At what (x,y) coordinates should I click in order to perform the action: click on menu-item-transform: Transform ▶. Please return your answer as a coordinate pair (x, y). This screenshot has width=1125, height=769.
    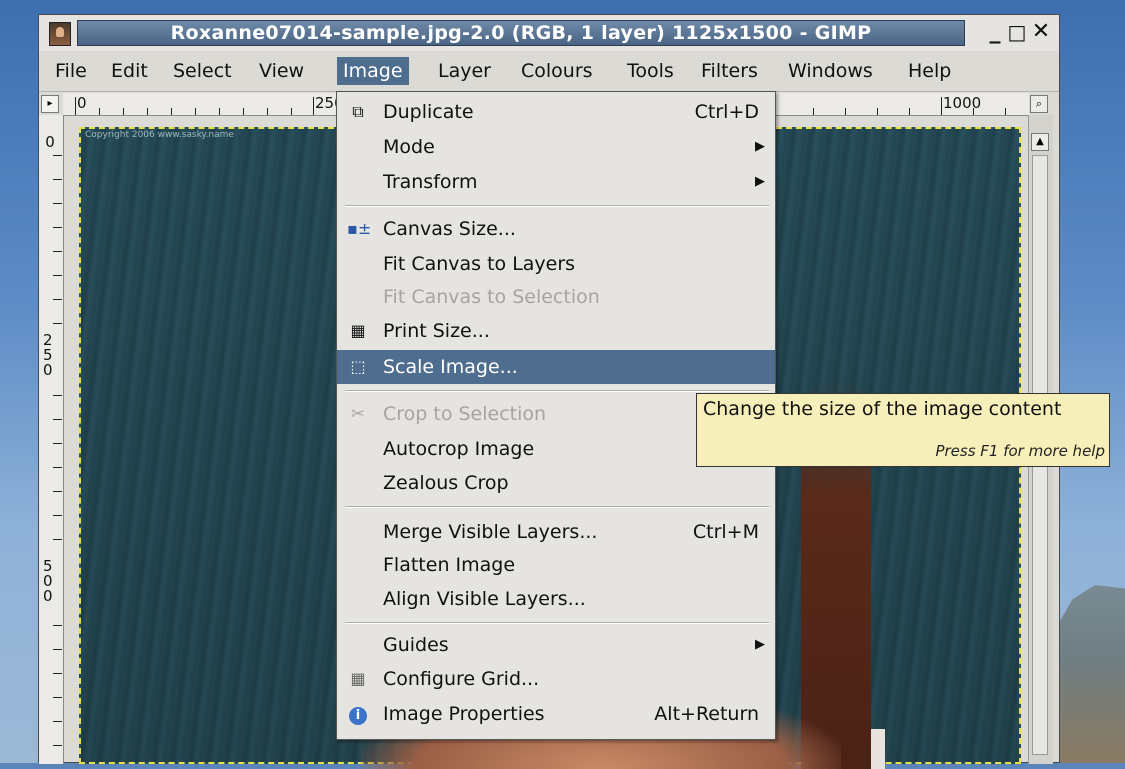
    Looking at the image, I should click on (556, 182).